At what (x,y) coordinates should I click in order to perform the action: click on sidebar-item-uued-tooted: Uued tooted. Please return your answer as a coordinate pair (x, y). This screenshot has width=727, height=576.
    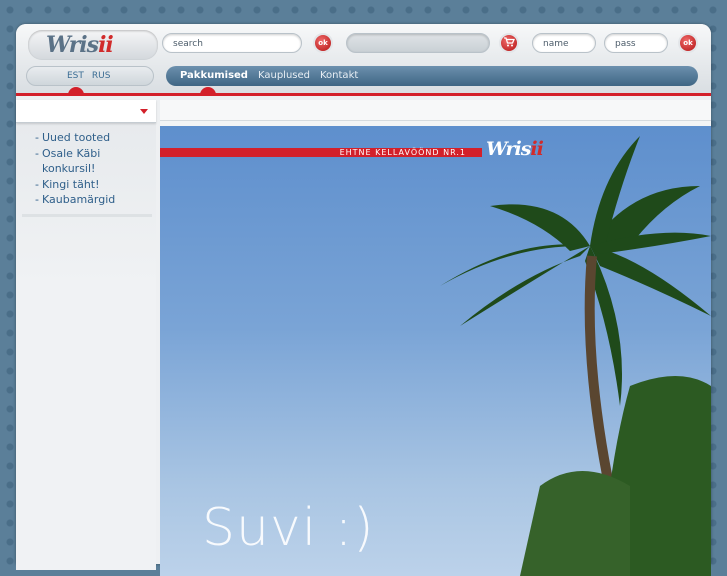
    Looking at the image, I should click on (87, 138).